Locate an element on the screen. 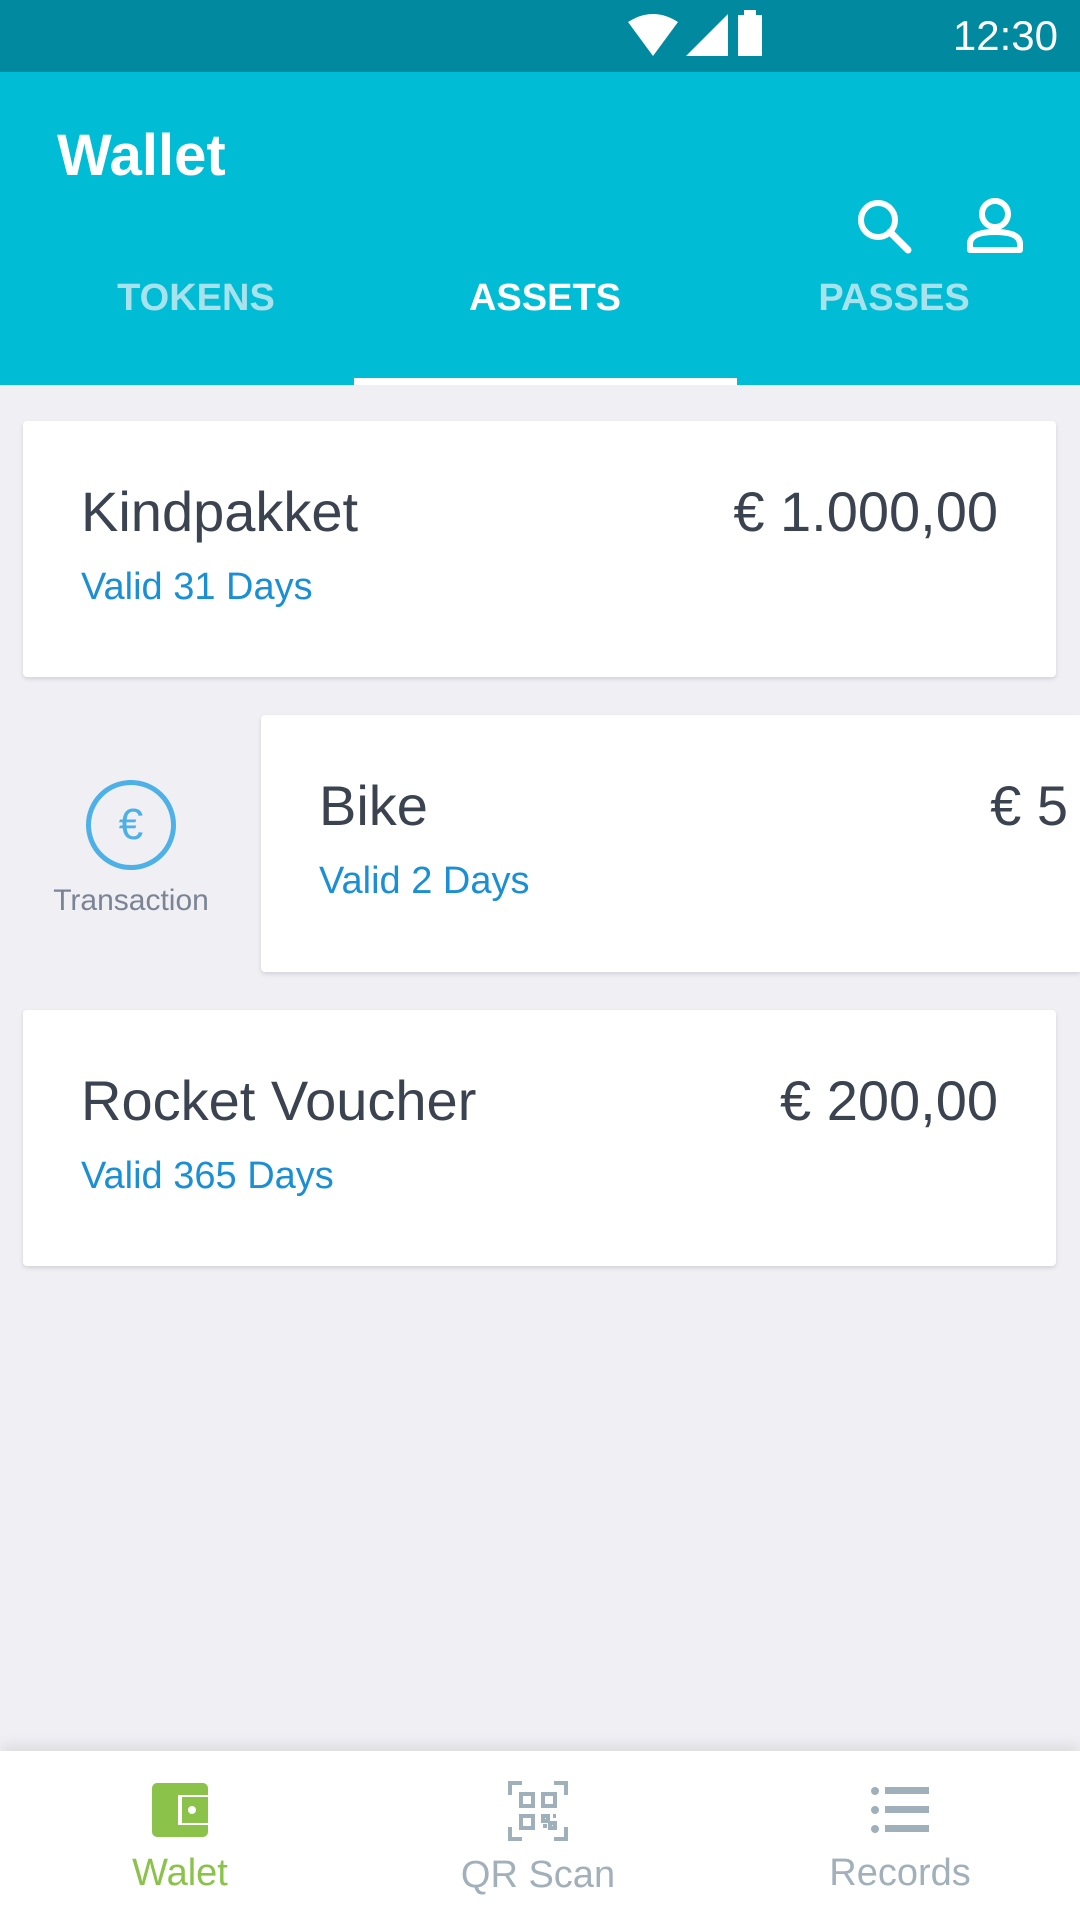  nav-wallet: Walet is located at coordinates (180, 1838).